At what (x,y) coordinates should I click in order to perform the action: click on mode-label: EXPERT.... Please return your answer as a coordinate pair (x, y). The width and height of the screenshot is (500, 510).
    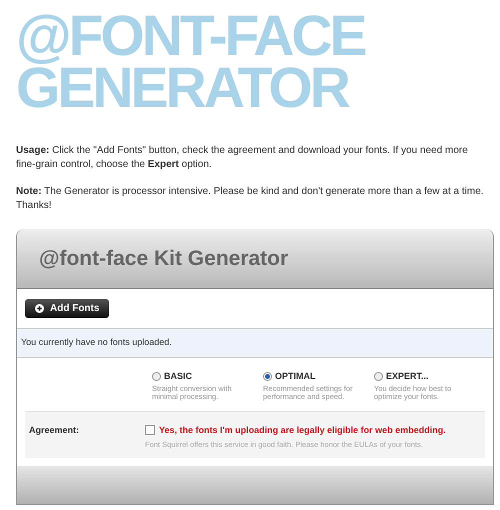
    Looking at the image, I should click on (407, 376).